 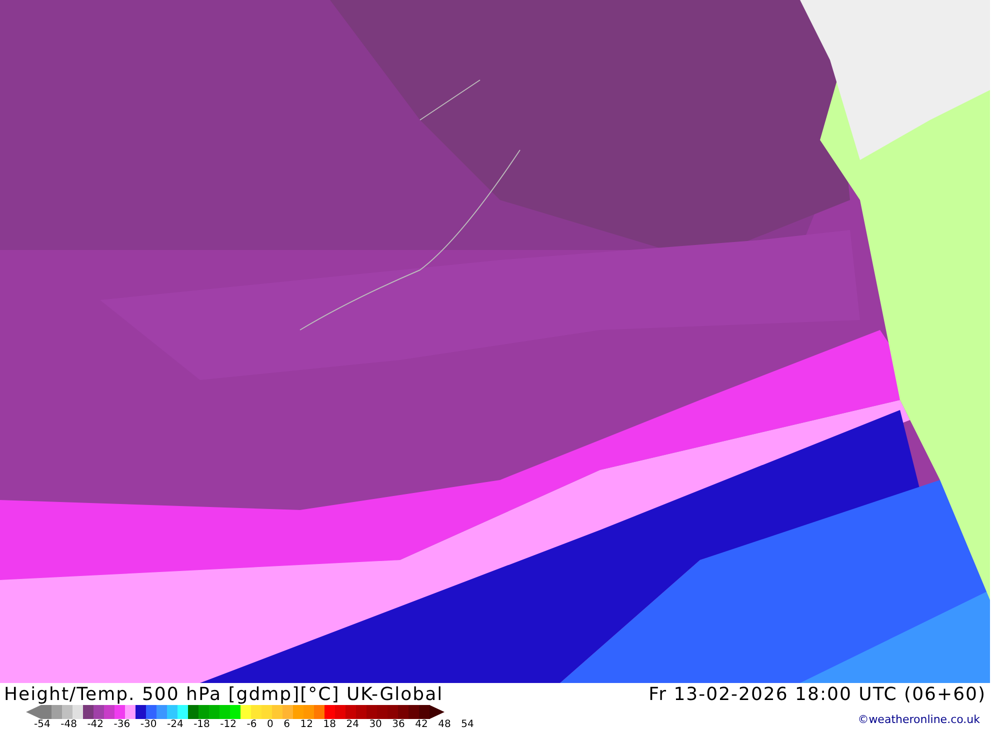 What do you see at coordinates (95, 724) in the screenshot?
I see `scale-label: -42` at bounding box center [95, 724].